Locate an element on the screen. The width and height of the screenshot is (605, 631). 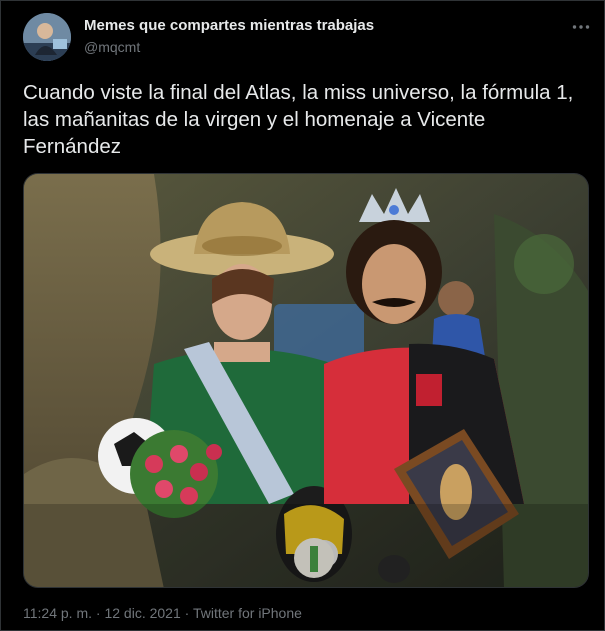
author-handle: @mqcmt is located at coordinates (112, 47).